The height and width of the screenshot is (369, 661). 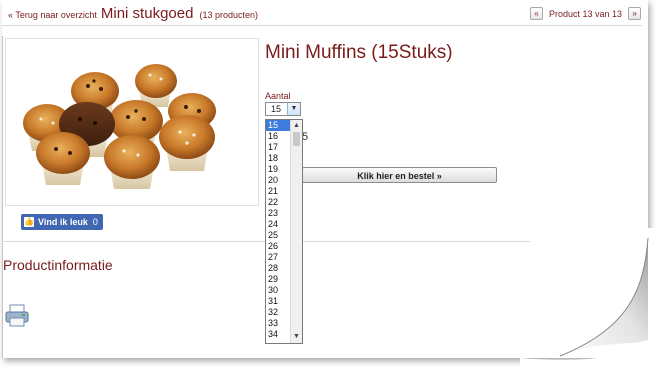 What do you see at coordinates (359, 52) in the screenshot?
I see `product-title: Mini Muffins (15Stuks)` at bounding box center [359, 52].